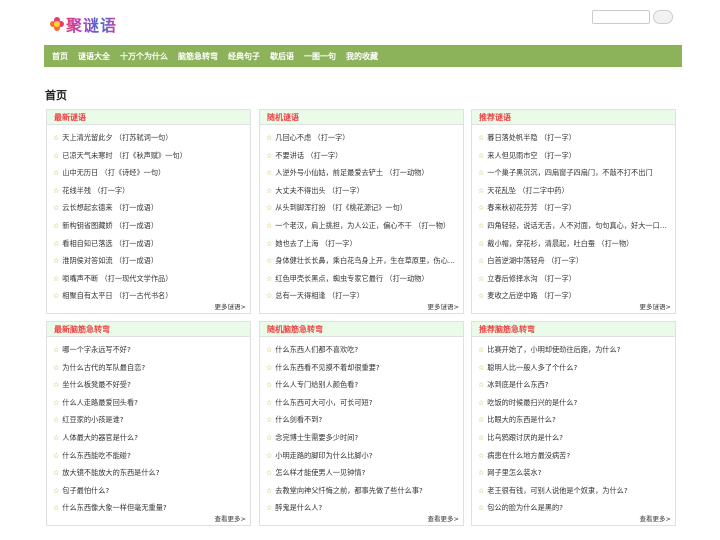 This screenshot has height=540, width=720. What do you see at coordinates (110, 260) in the screenshot?
I see `list-item-text: 淮阴侯对答如流 （打一成语）` at bounding box center [110, 260].